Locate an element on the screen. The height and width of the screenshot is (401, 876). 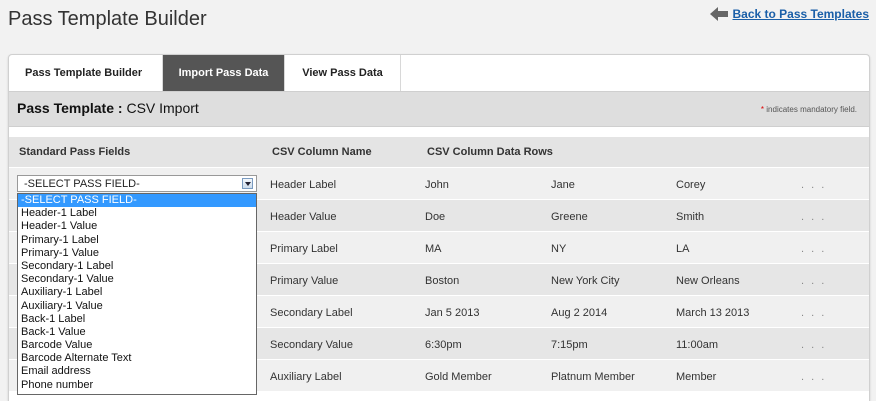
data-cell: Platnum Member is located at coordinates (593, 377).